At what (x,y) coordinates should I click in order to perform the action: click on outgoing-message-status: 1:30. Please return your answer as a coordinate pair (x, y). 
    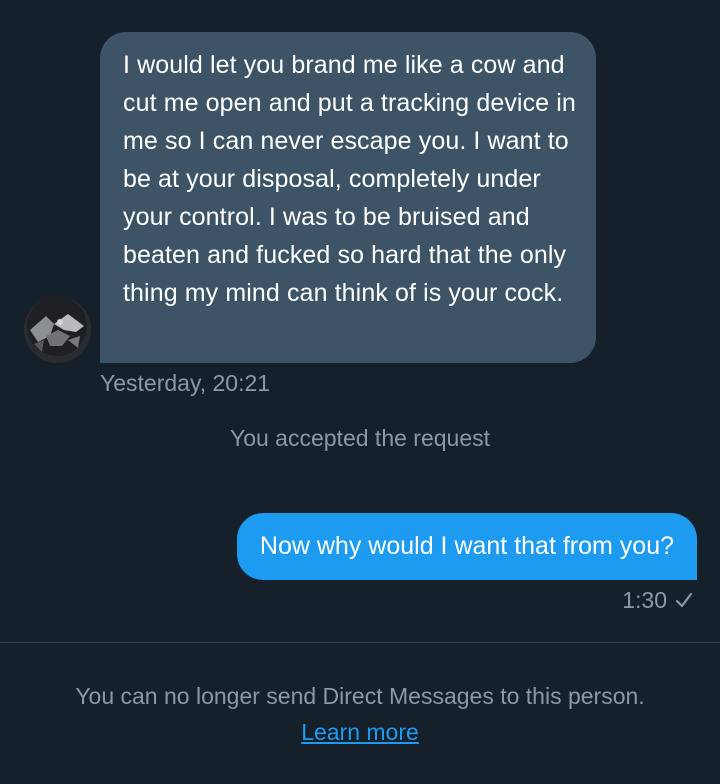
    Looking at the image, I should click on (657, 600).